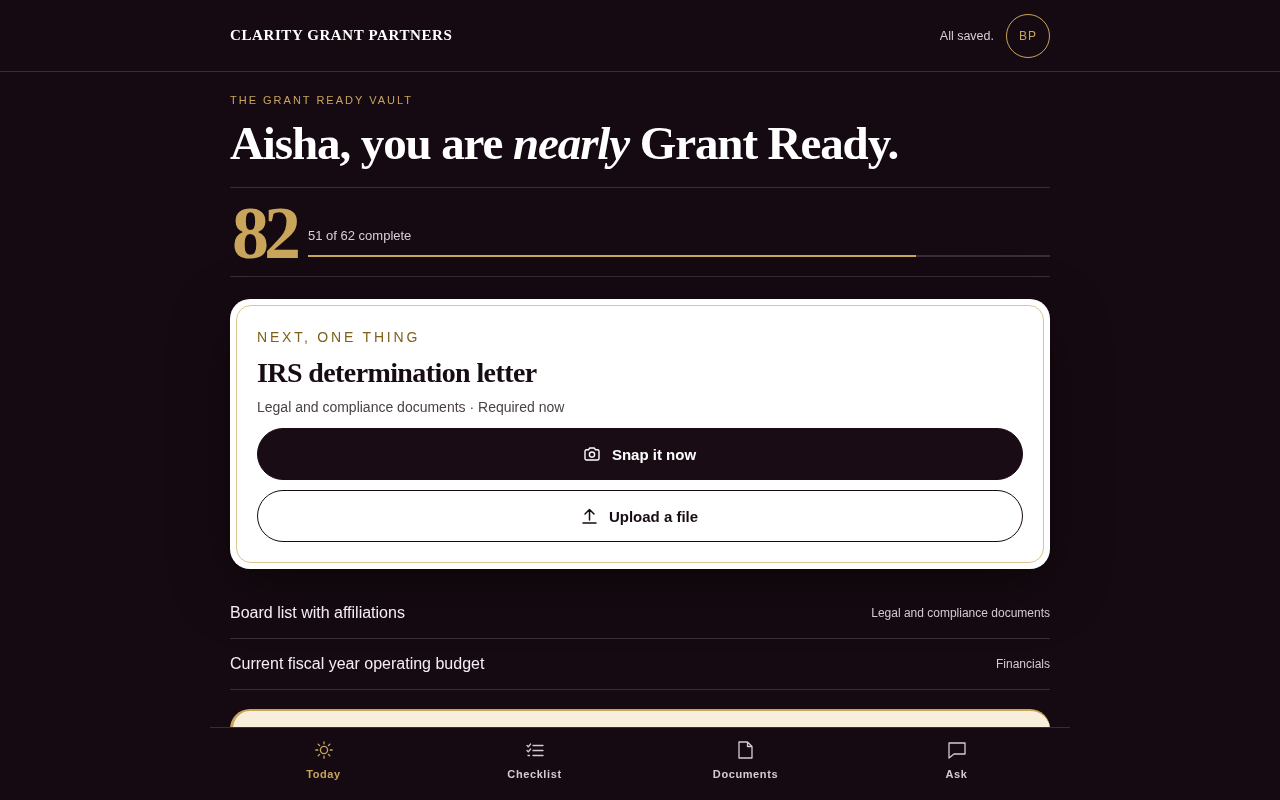 Image resolution: width=1280 pixels, height=800 pixels. What do you see at coordinates (360, 236) in the screenshot?
I see `progress-caption: 51 of 62 complete` at bounding box center [360, 236].